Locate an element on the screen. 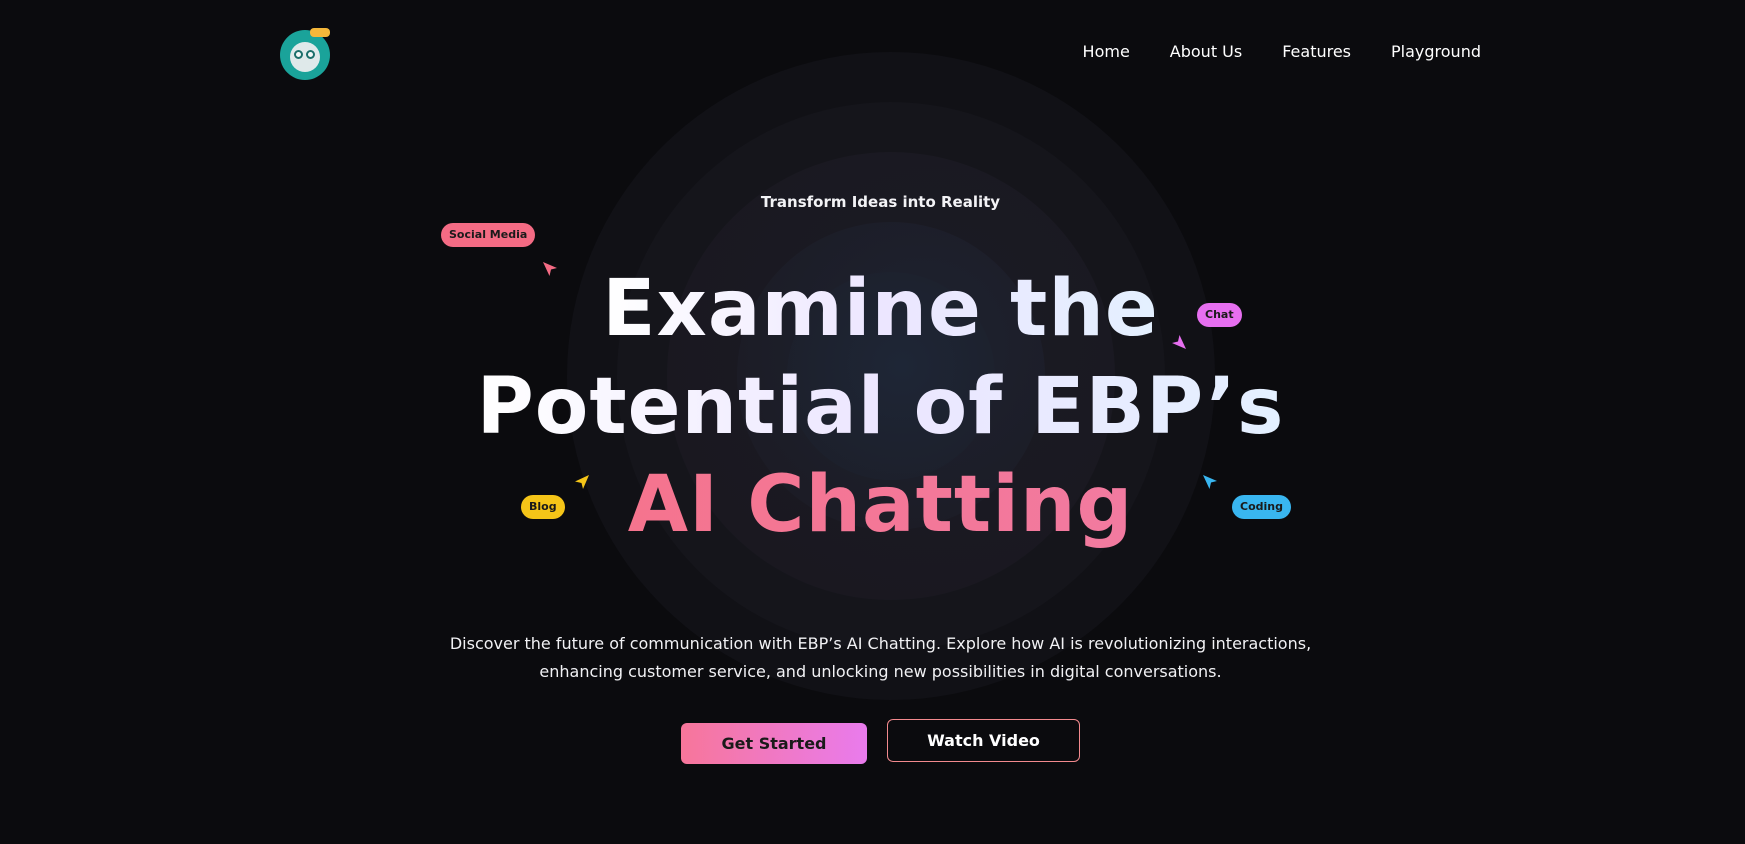 Image resolution: width=1745 pixels, height=844 pixels. nav-link-playground: Playground is located at coordinates (1436, 51).